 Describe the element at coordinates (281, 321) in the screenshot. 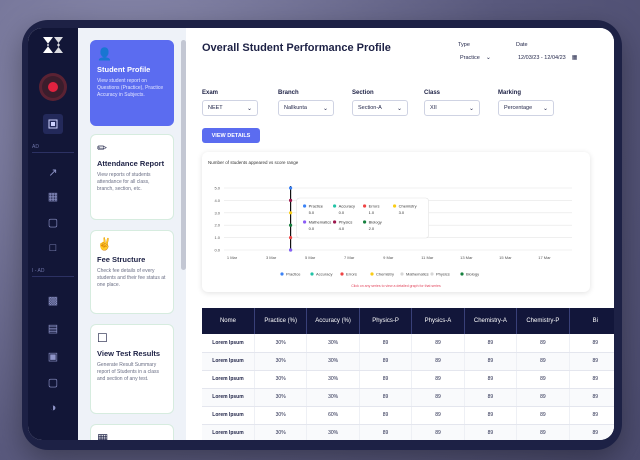

I see `table-header-cell: Practice (%)` at that location.